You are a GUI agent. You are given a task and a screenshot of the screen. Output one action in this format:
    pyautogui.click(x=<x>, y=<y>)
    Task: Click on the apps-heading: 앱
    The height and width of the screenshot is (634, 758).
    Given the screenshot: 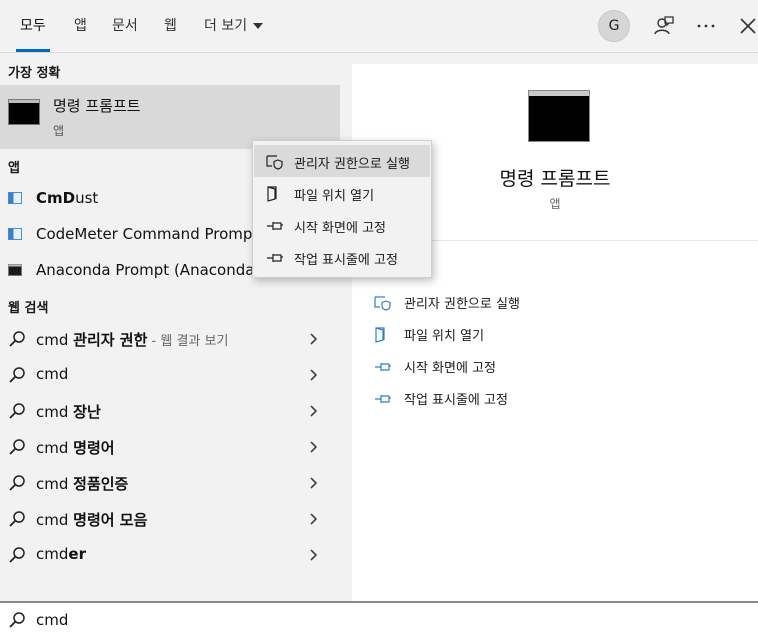 What is the action you would take?
    pyautogui.click(x=14, y=168)
    